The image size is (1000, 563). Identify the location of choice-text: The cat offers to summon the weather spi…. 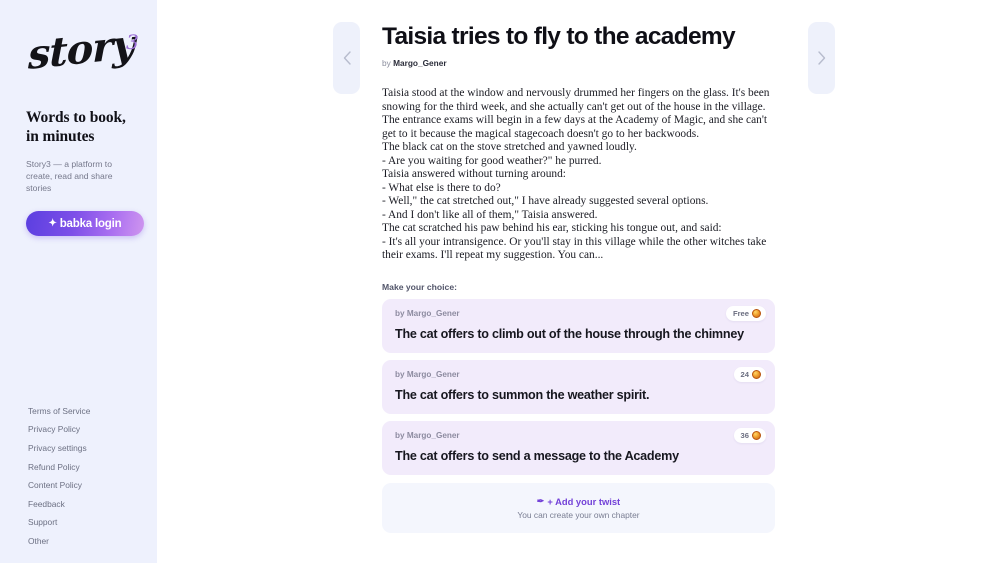
(522, 394).